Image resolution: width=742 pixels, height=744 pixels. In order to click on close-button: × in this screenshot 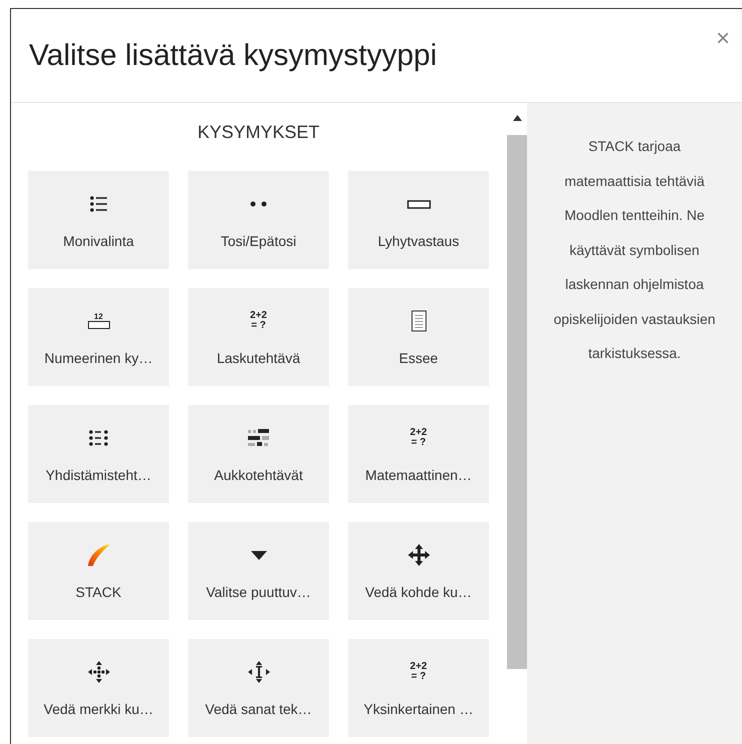, I will do `click(723, 39)`.